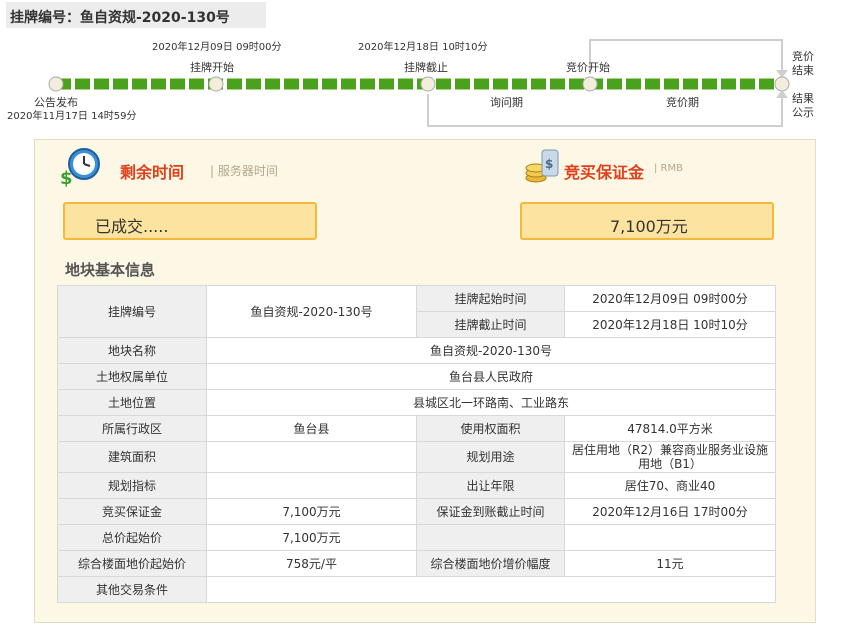 The width and height of the screenshot is (841, 629). What do you see at coordinates (649, 226) in the screenshot?
I see `deposit-value: 7,100万元` at bounding box center [649, 226].